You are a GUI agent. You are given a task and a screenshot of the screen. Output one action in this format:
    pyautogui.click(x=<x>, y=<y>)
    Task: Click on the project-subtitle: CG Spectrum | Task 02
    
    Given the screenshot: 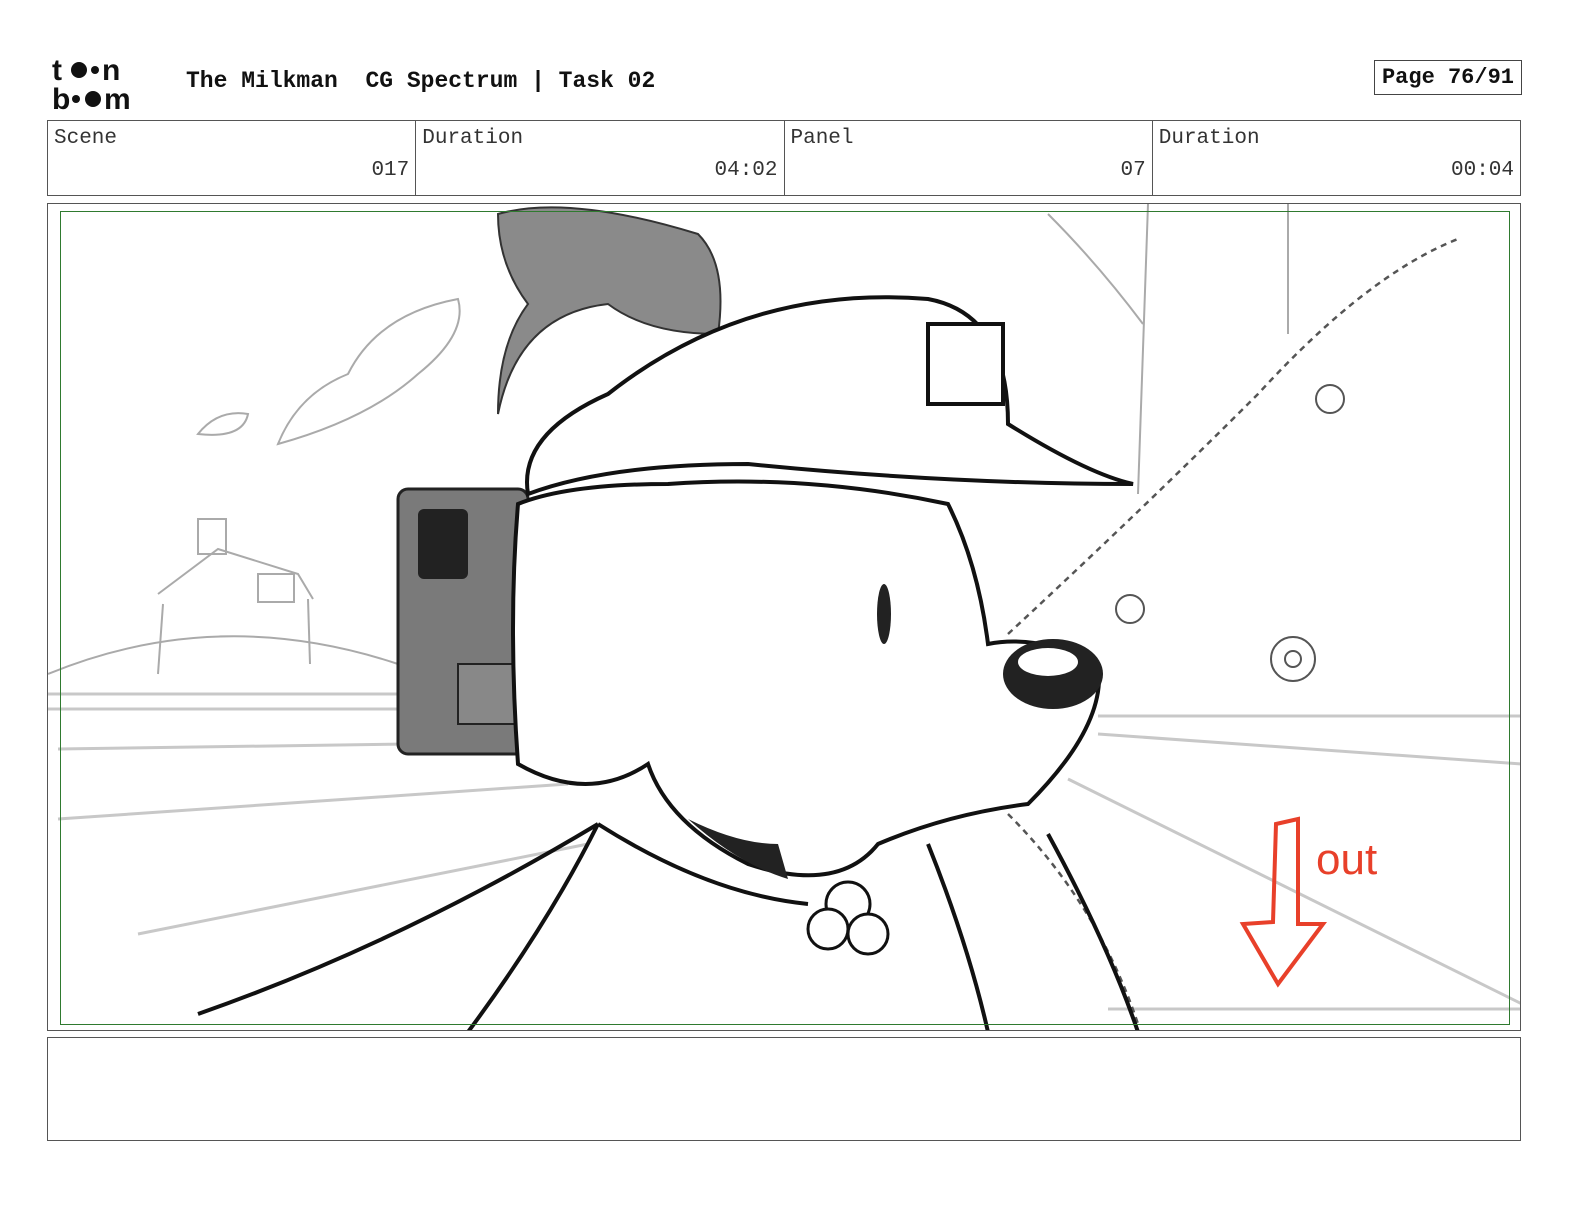 What is the action you would take?
    pyautogui.click(x=510, y=81)
    